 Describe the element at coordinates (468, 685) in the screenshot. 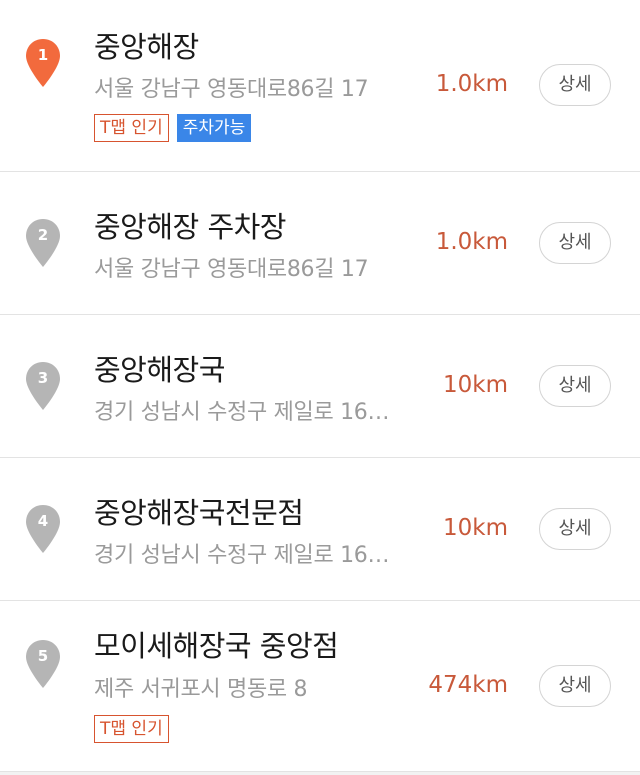

I see `distance: 474km` at that location.